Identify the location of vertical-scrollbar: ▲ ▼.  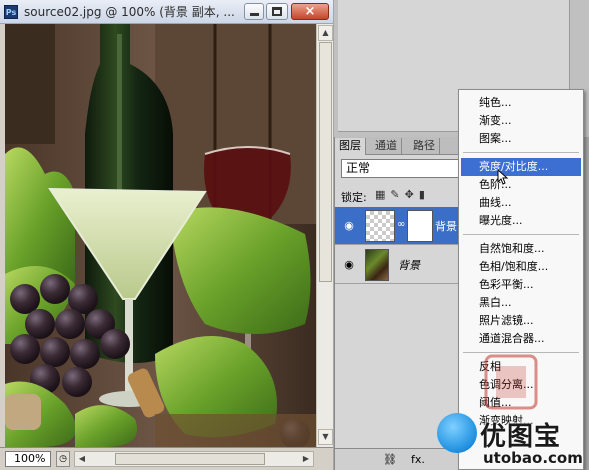
(324, 235).